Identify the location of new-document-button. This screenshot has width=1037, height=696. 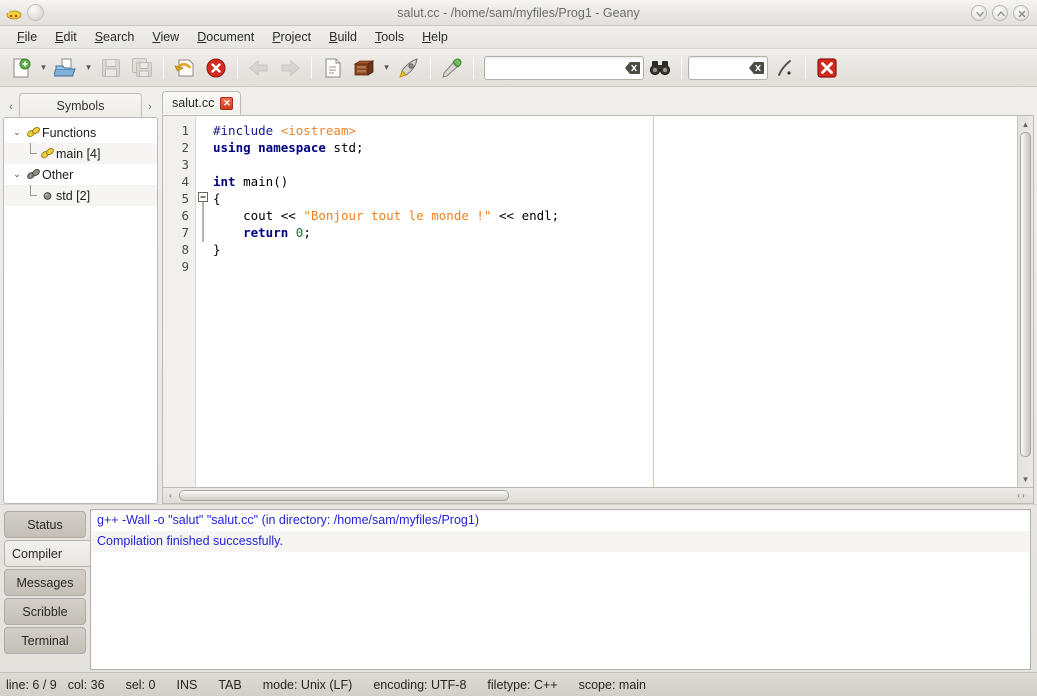
(21, 68).